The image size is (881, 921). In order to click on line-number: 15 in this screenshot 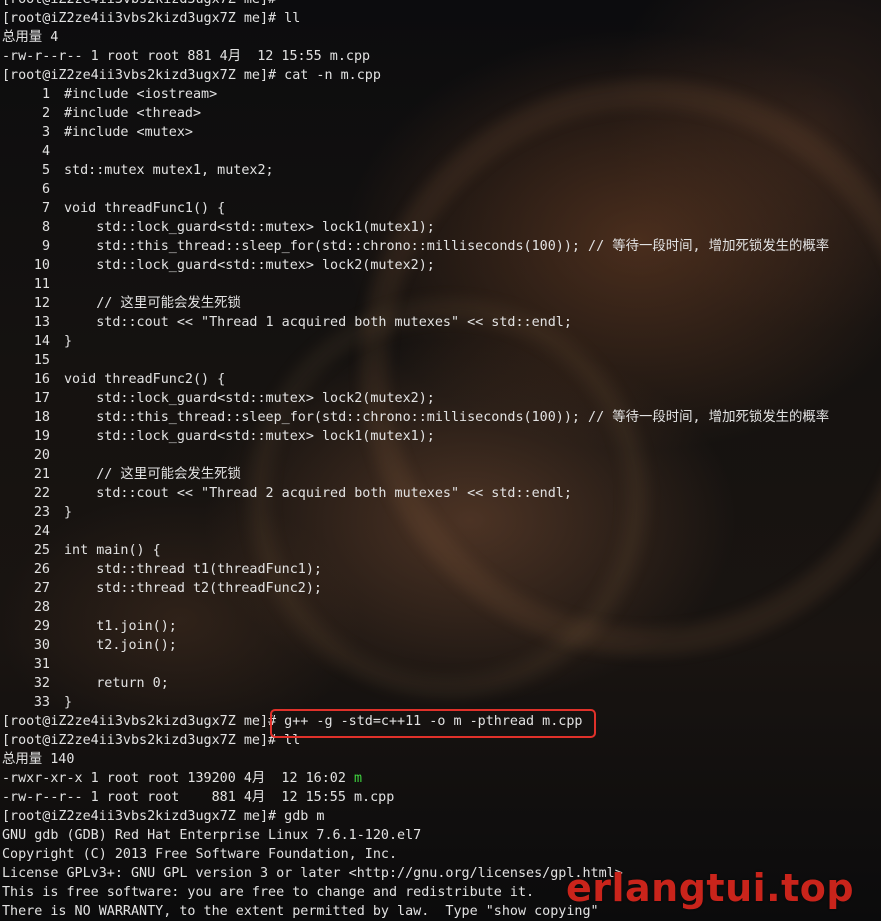, I will do `click(41, 360)`.